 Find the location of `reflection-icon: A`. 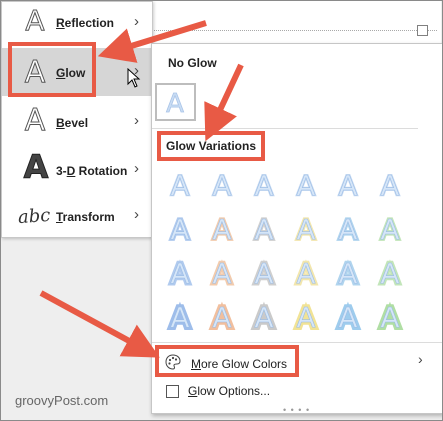

reflection-icon: A is located at coordinates (35, 21).